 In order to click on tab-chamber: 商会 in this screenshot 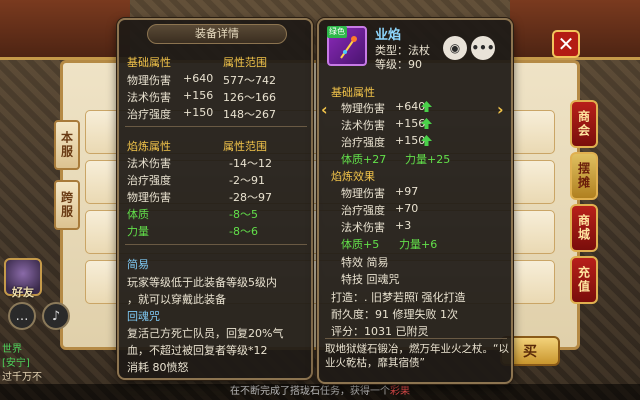, I will do `click(584, 124)`.